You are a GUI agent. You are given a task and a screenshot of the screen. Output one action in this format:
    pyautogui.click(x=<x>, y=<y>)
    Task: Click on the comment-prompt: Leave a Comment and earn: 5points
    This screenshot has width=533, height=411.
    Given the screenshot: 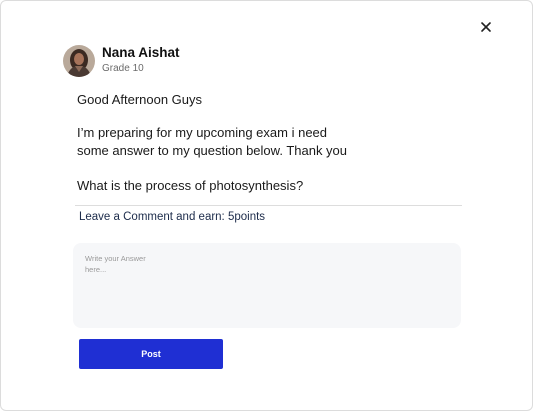 What is the action you would take?
    pyautogui.click(x=172, y=217)
    